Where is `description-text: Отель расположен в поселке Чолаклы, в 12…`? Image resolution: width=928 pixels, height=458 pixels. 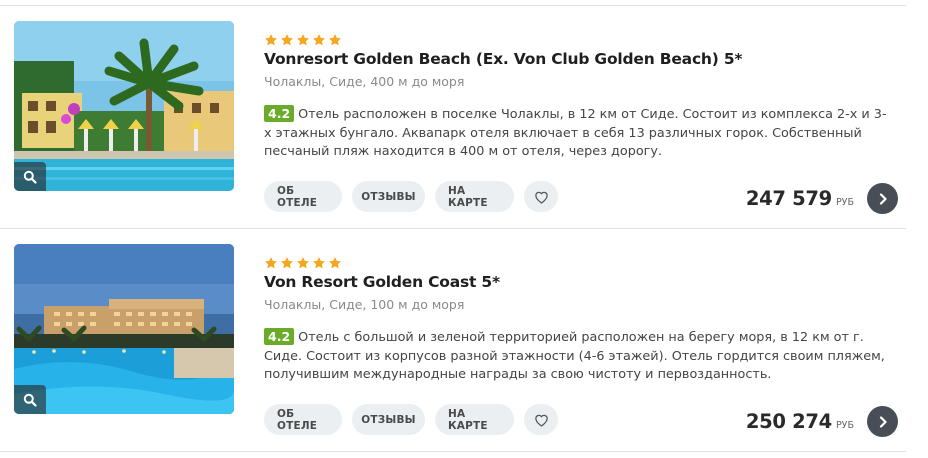
description-text: Отель расположен в поселке Чолаклы, в 12… is located at coordinates (575, 133).